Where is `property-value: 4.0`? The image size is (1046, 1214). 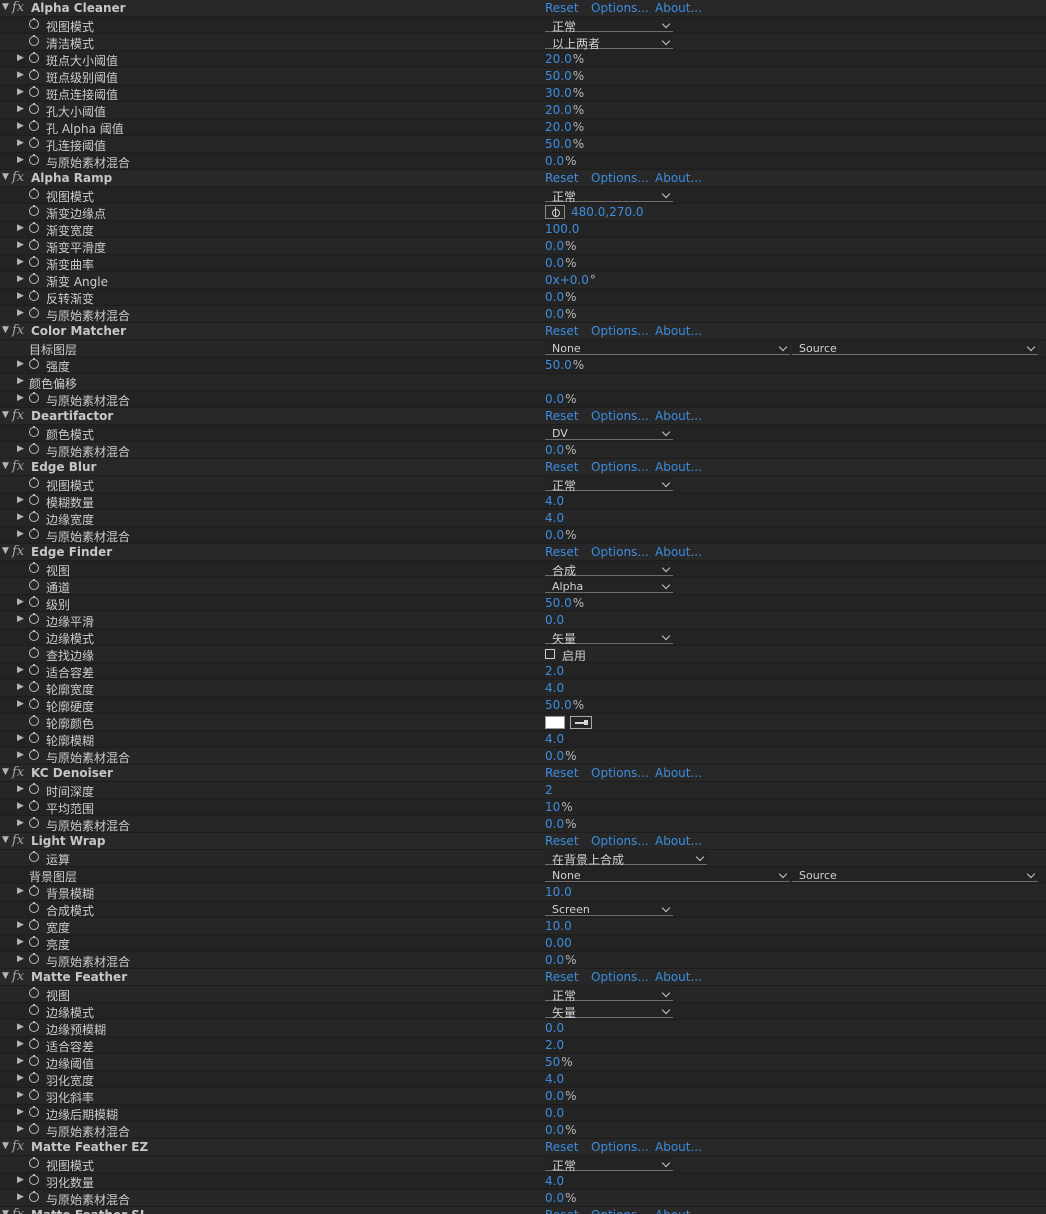 property-value: 4.0 is located at coordinates (554, 501).